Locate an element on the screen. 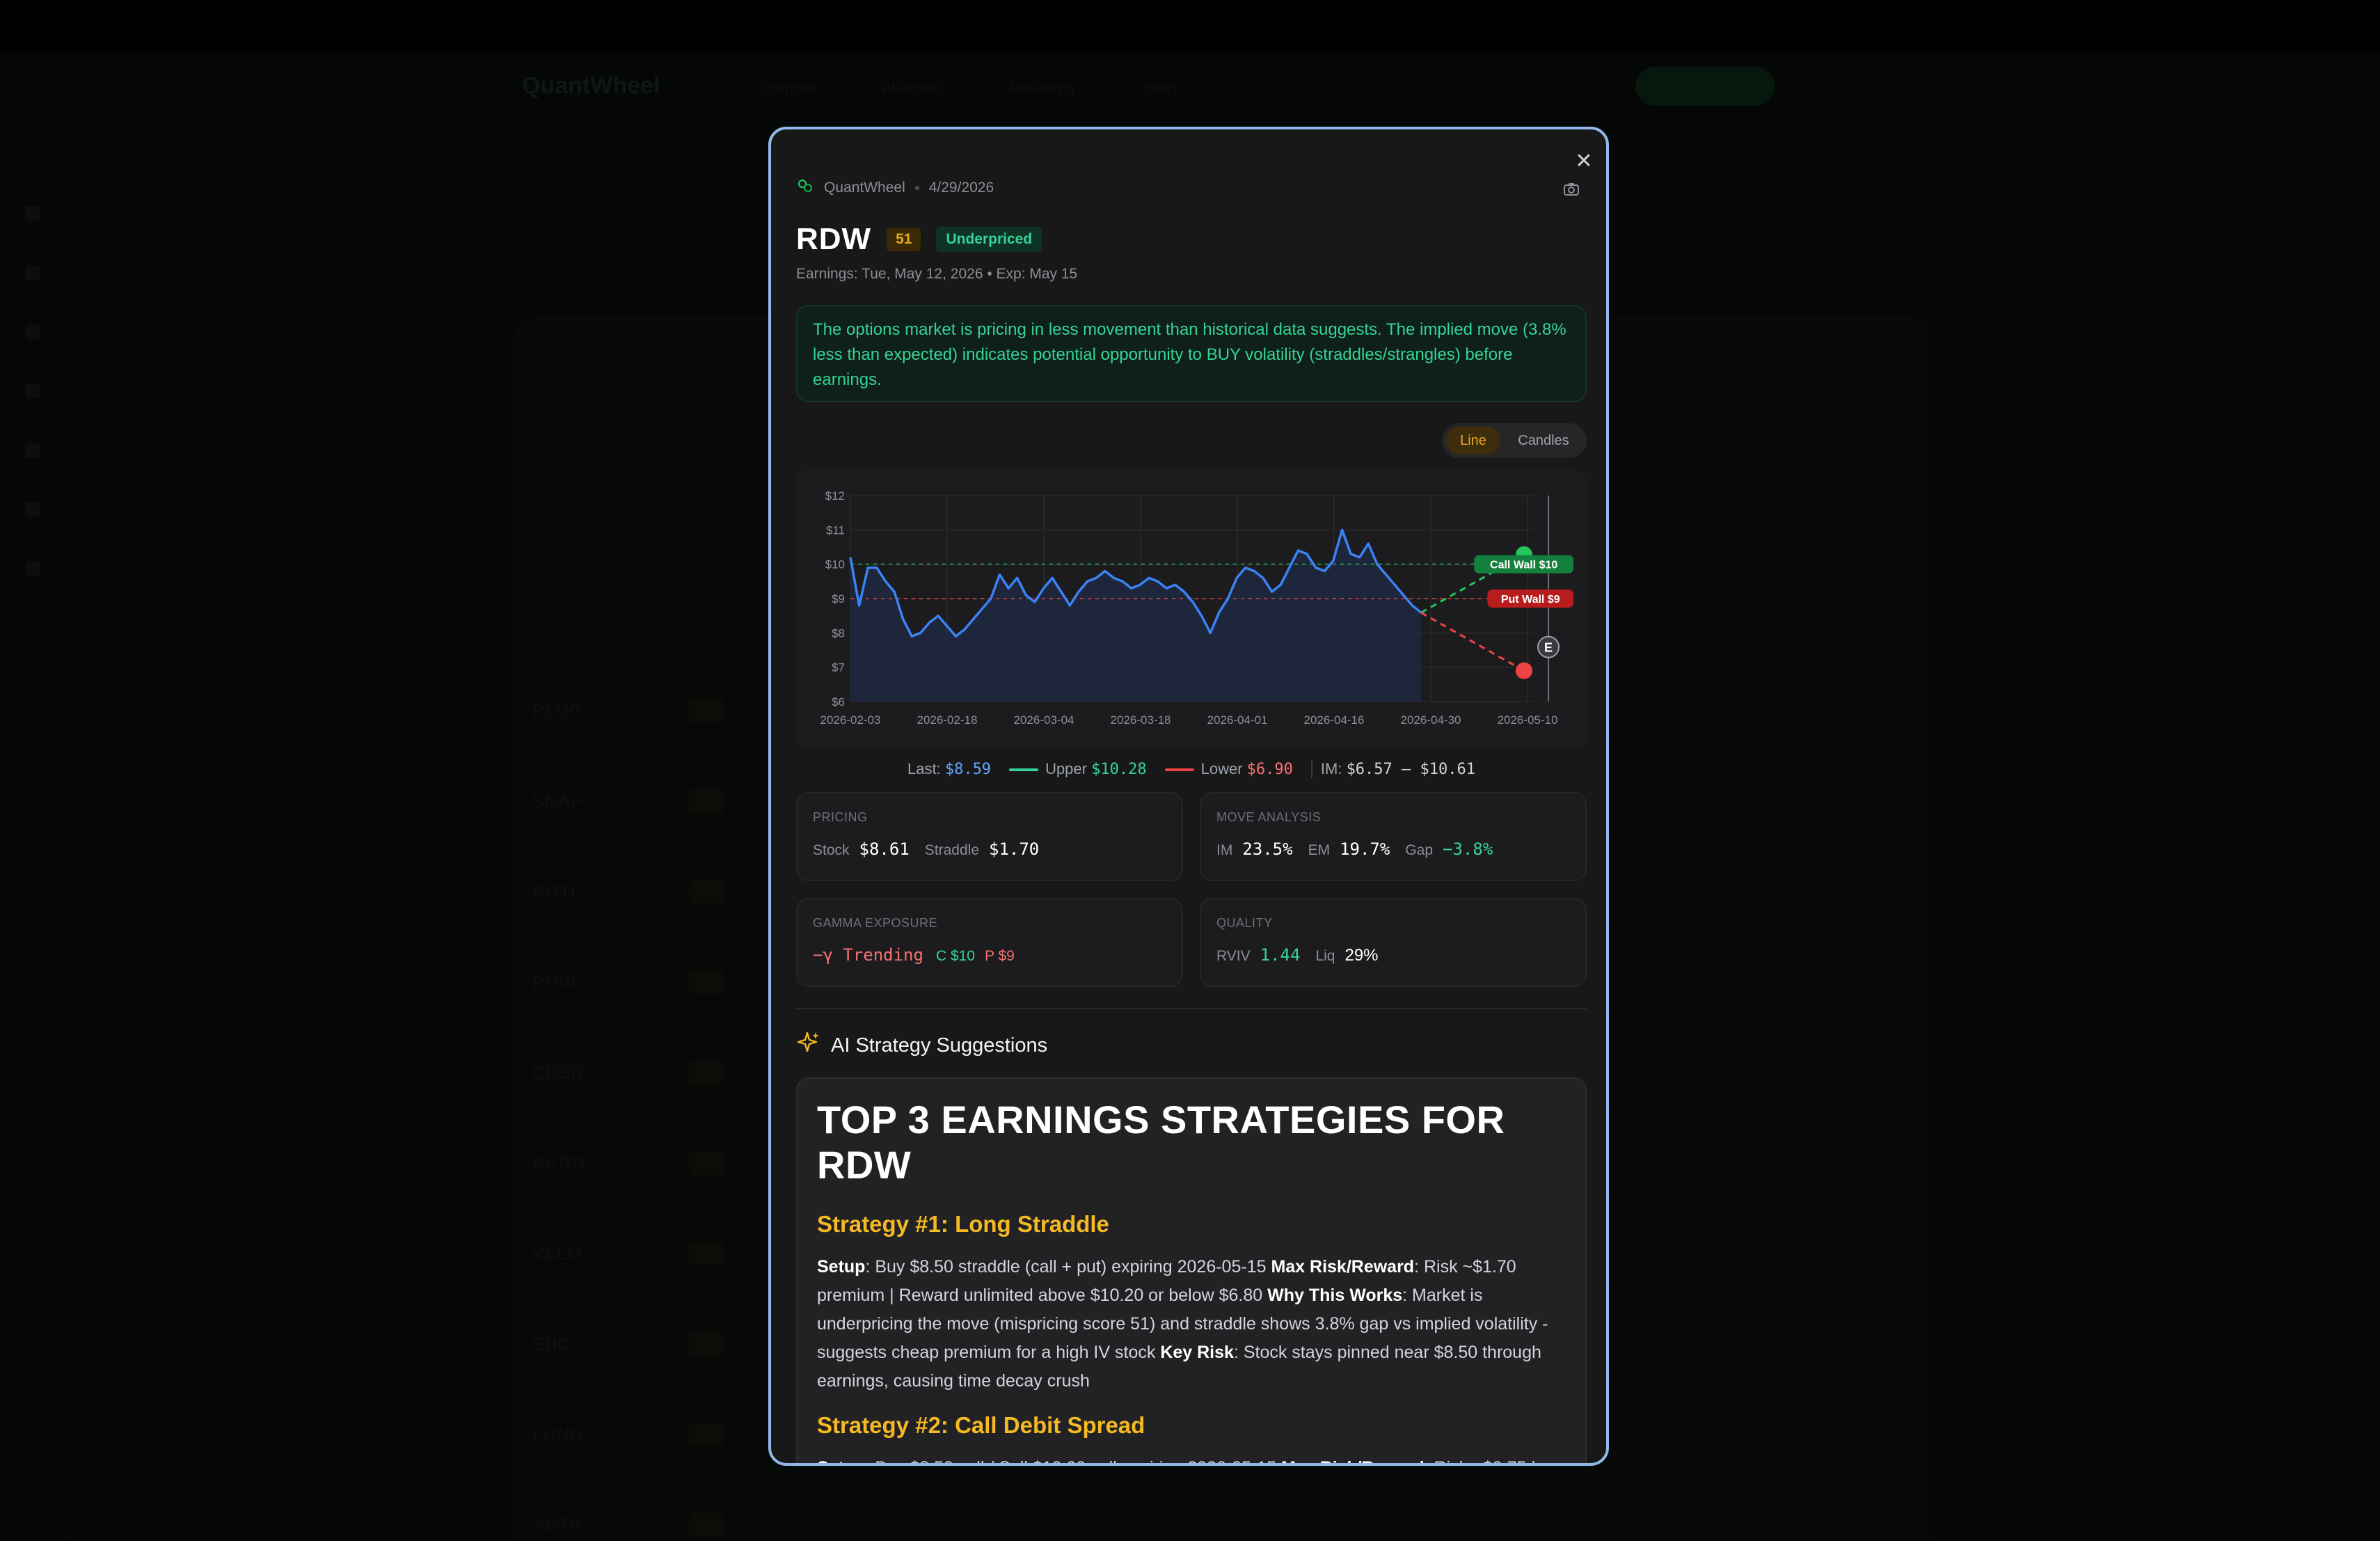  section-divider is located at coordinates (1191, 1008).